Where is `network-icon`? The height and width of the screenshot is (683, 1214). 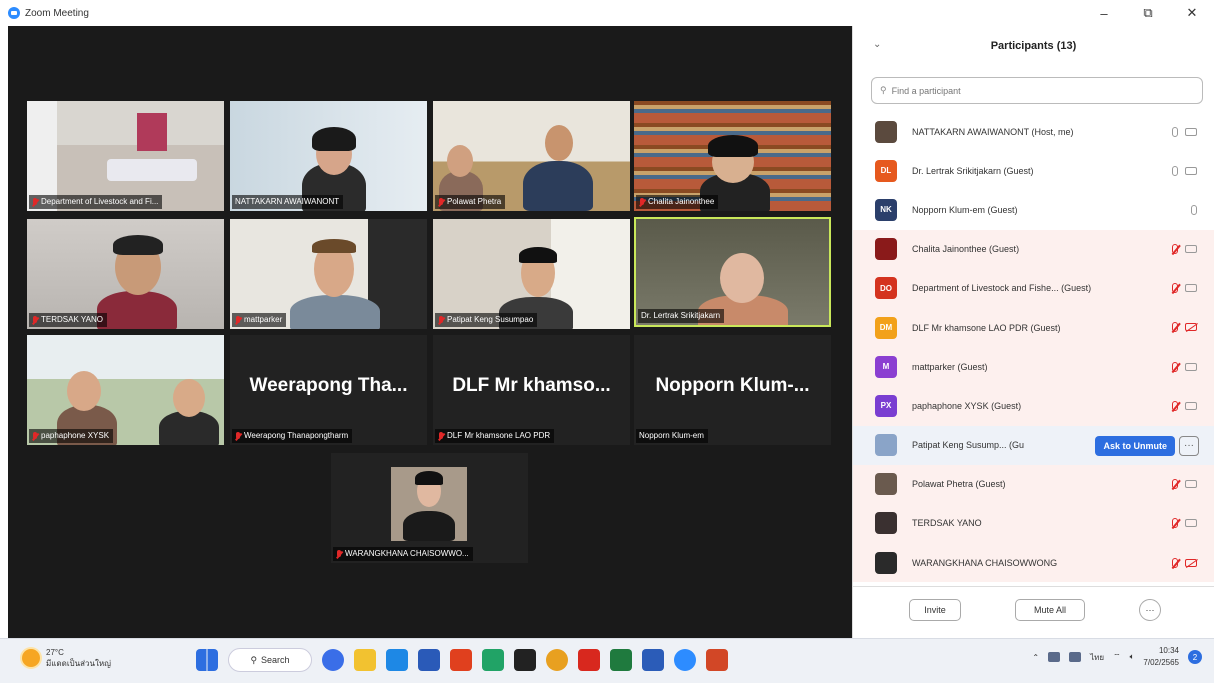 network-icon is located at coordinates (1075, 657).